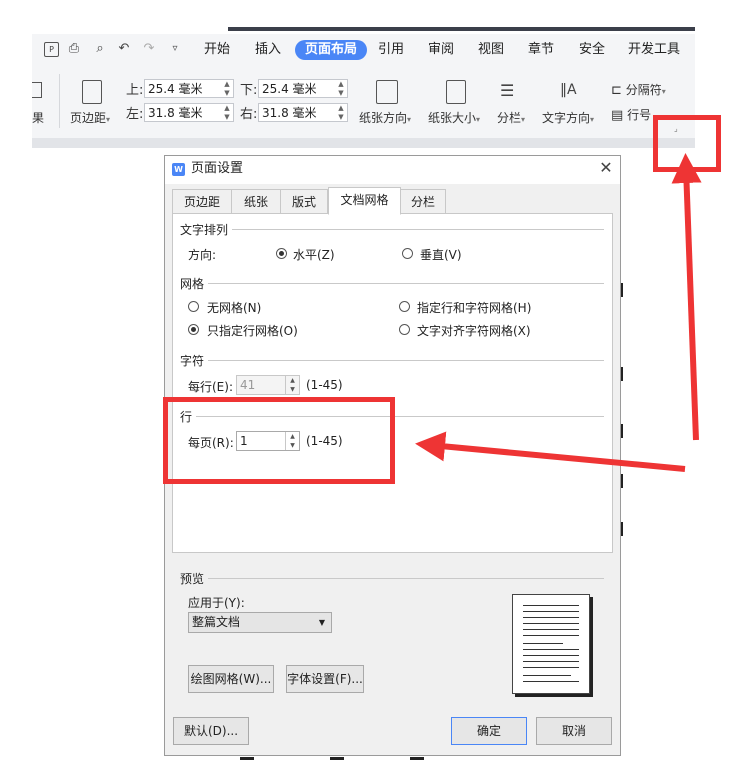  Describe the element at coordinates (202, 201) in the screenshot. I see `tab-margins: 页边距` at that location.